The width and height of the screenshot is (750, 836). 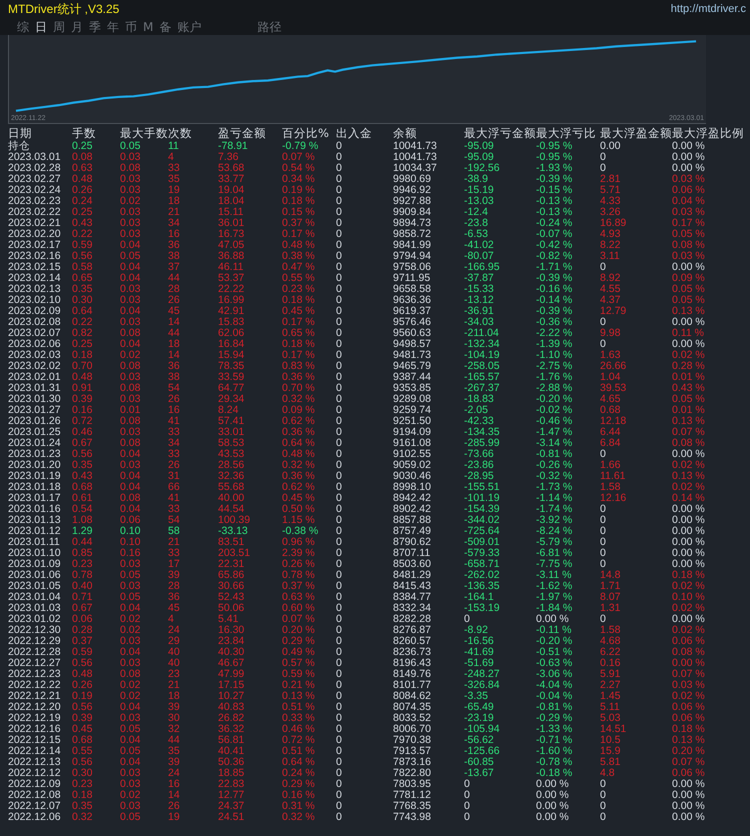 I want to click on table-cell: 2023.02.06, so click(x=34, y=344).